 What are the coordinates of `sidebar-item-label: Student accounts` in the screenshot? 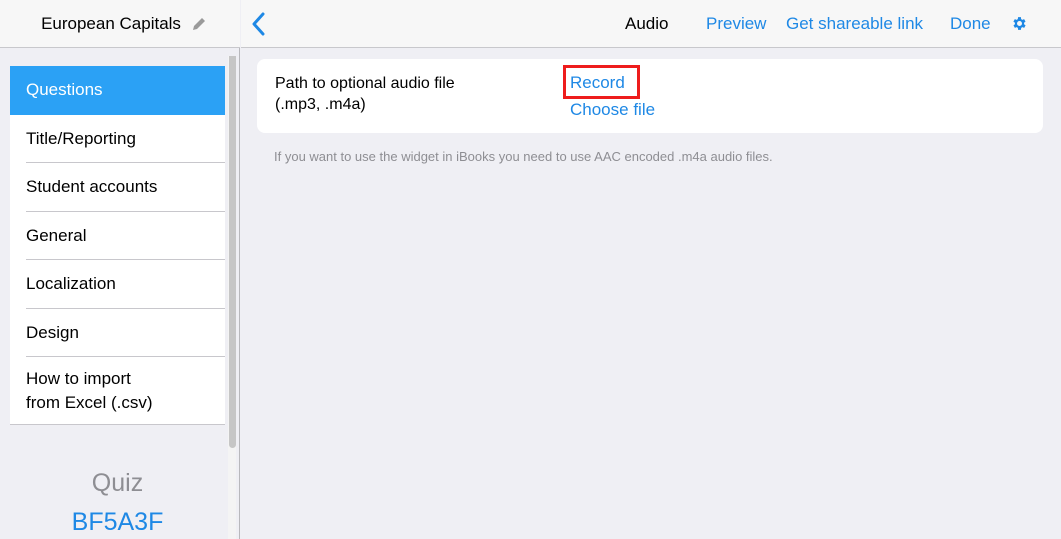 It's located at (92, 187).